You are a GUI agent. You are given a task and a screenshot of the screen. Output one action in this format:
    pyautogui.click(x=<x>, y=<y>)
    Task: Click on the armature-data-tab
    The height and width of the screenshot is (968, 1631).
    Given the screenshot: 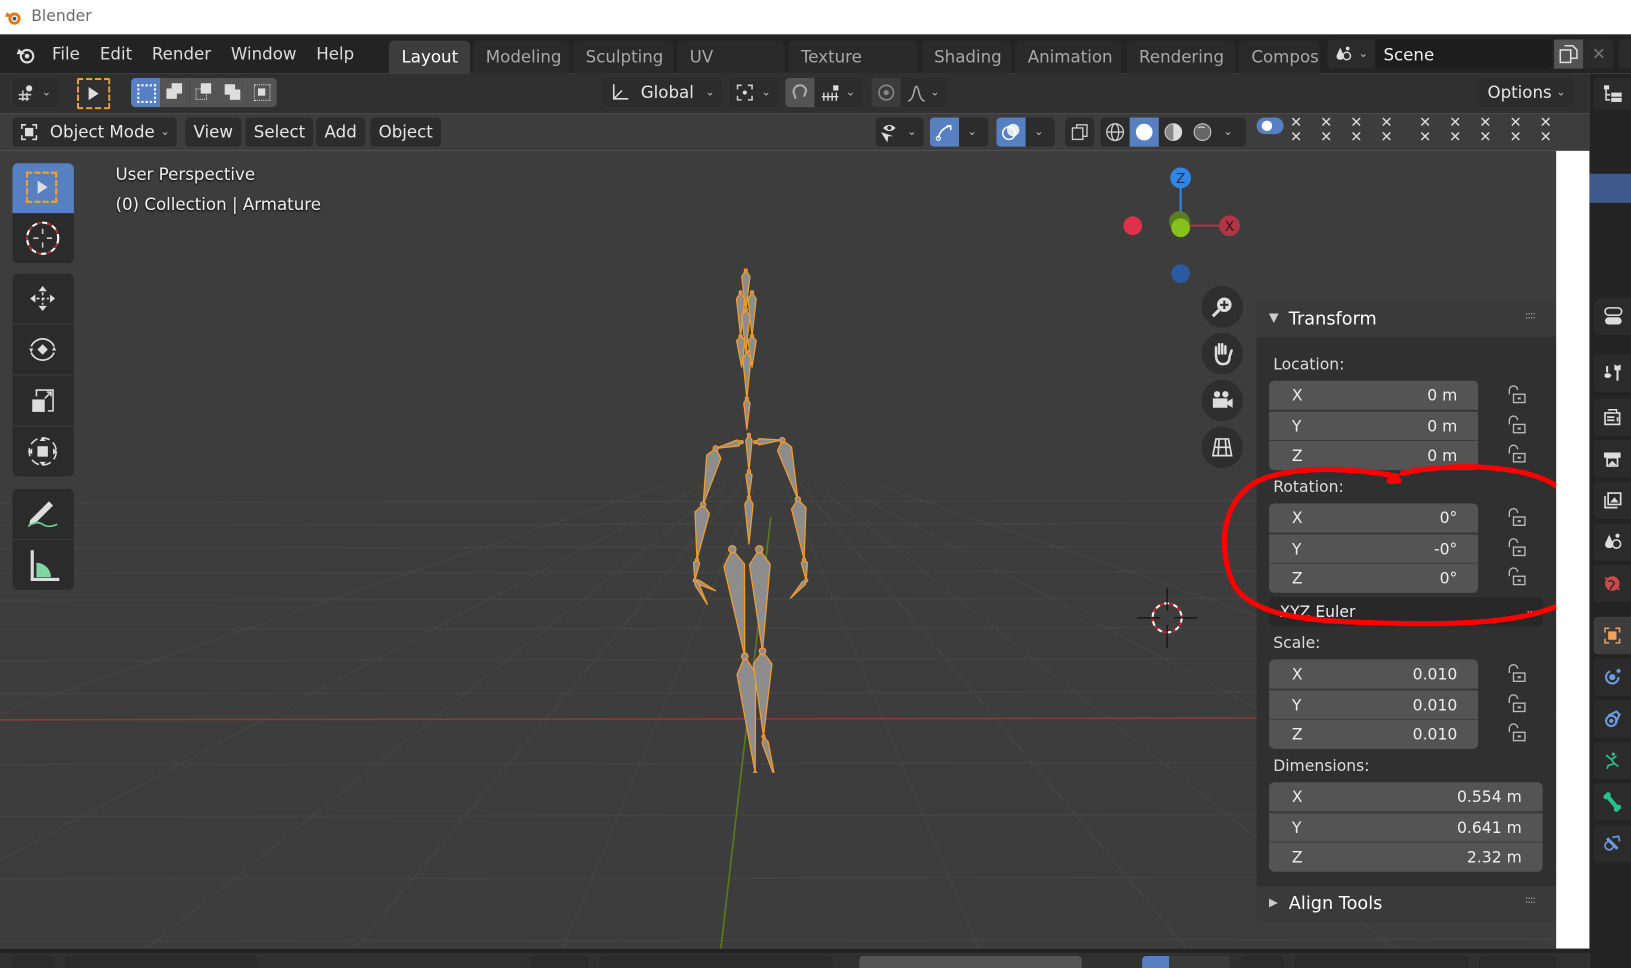 What is the action you would take?
    pyautogui.click(x=1612, y=760)
    